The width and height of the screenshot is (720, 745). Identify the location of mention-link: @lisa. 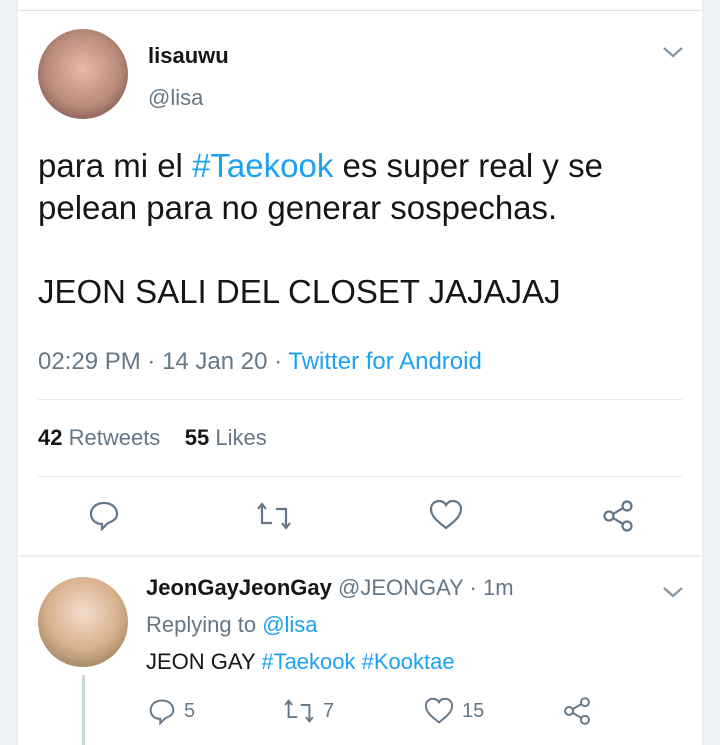
(289, 624).